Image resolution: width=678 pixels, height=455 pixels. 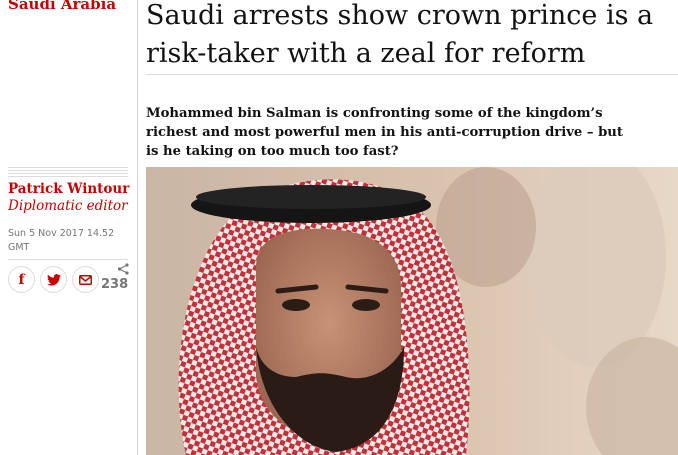 What do you see at coordinates (123, 269) in the screenshot?
I see `share-icon` at bounding box center [123, 269].